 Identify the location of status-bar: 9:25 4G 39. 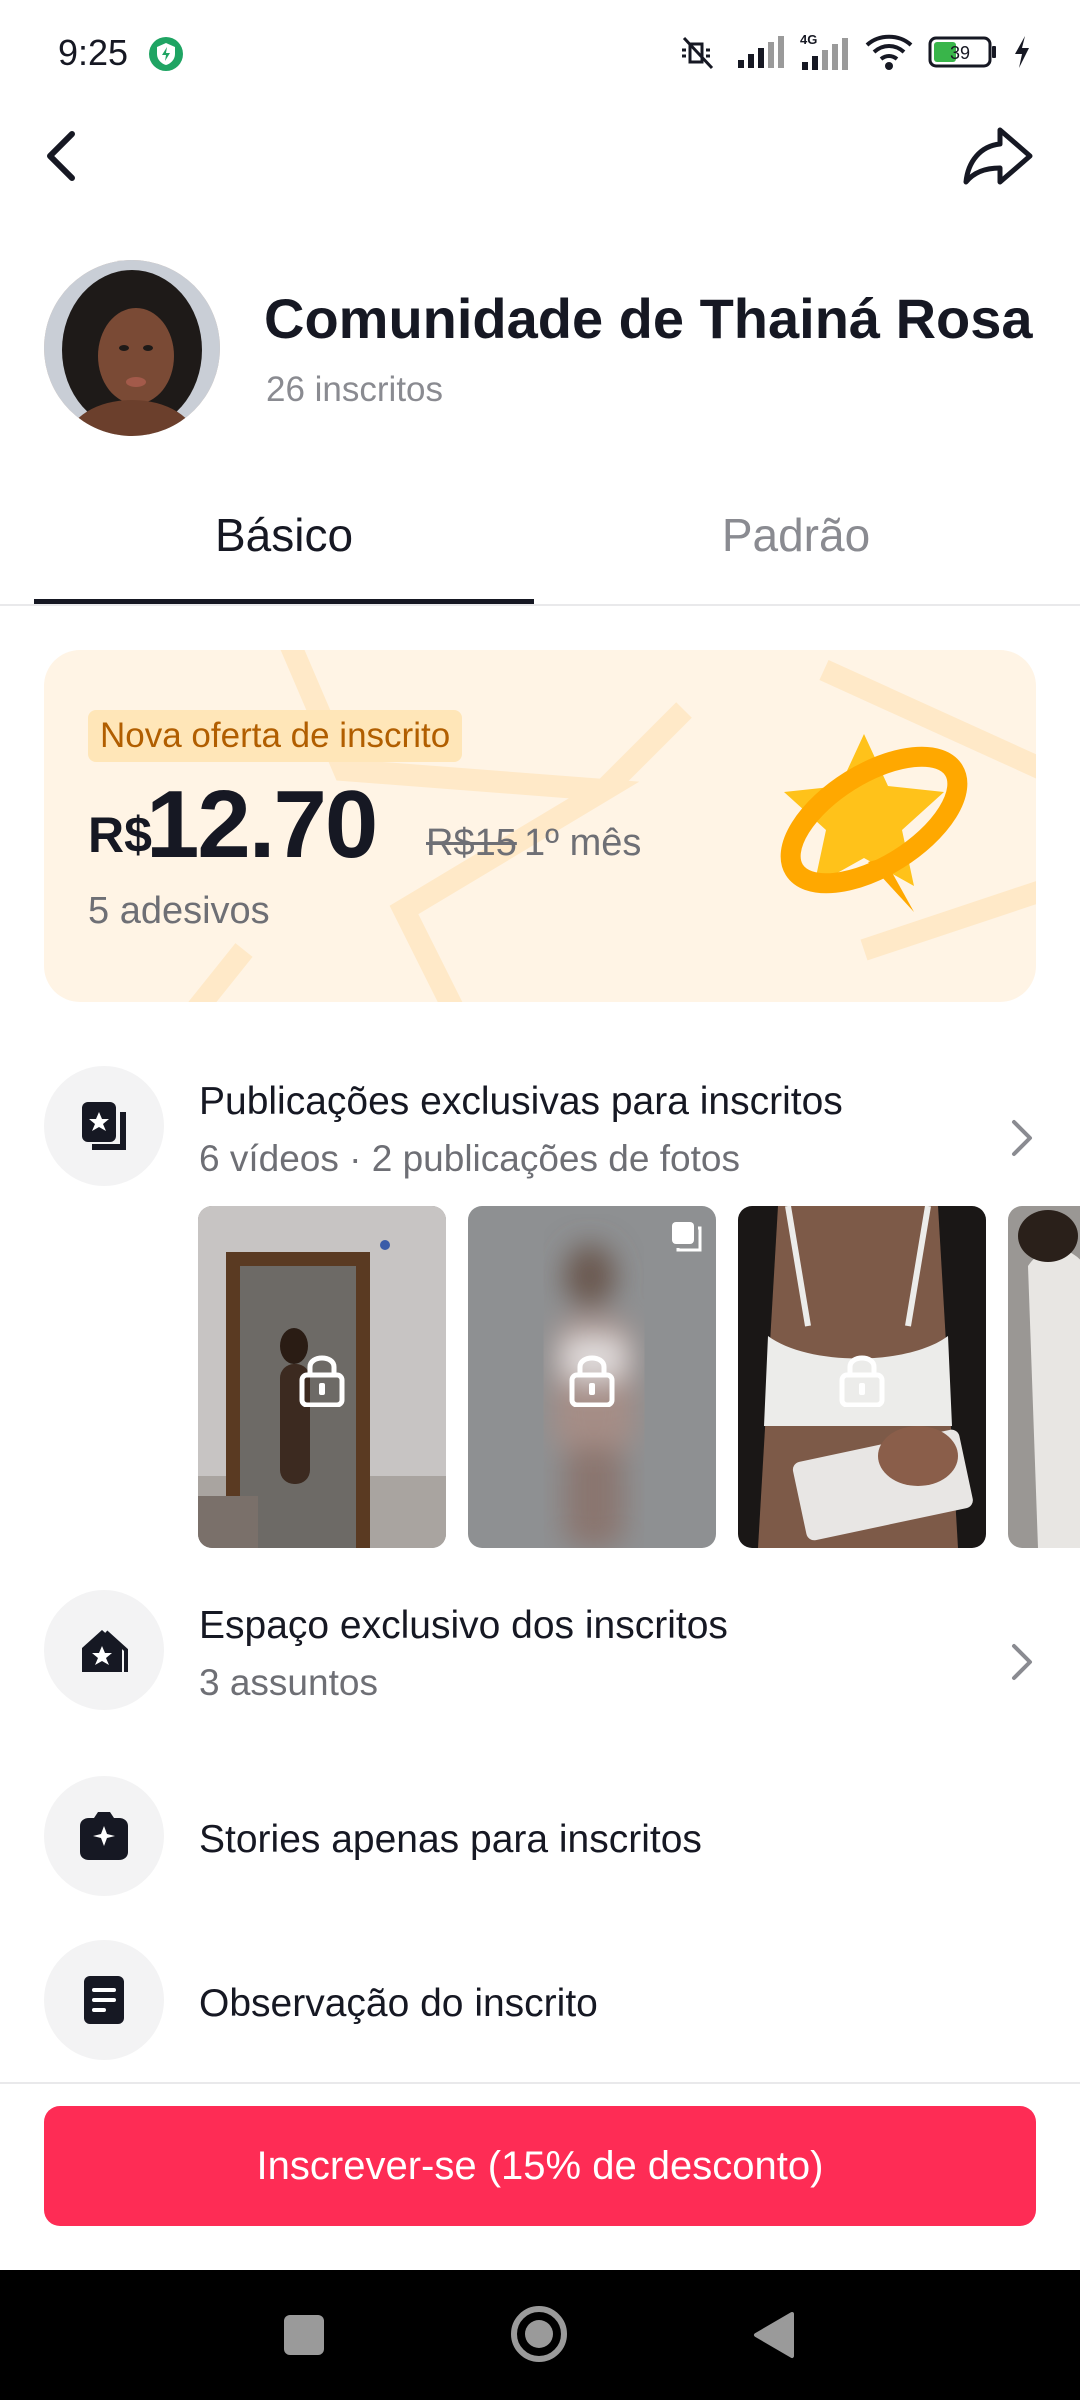
(540, 50).